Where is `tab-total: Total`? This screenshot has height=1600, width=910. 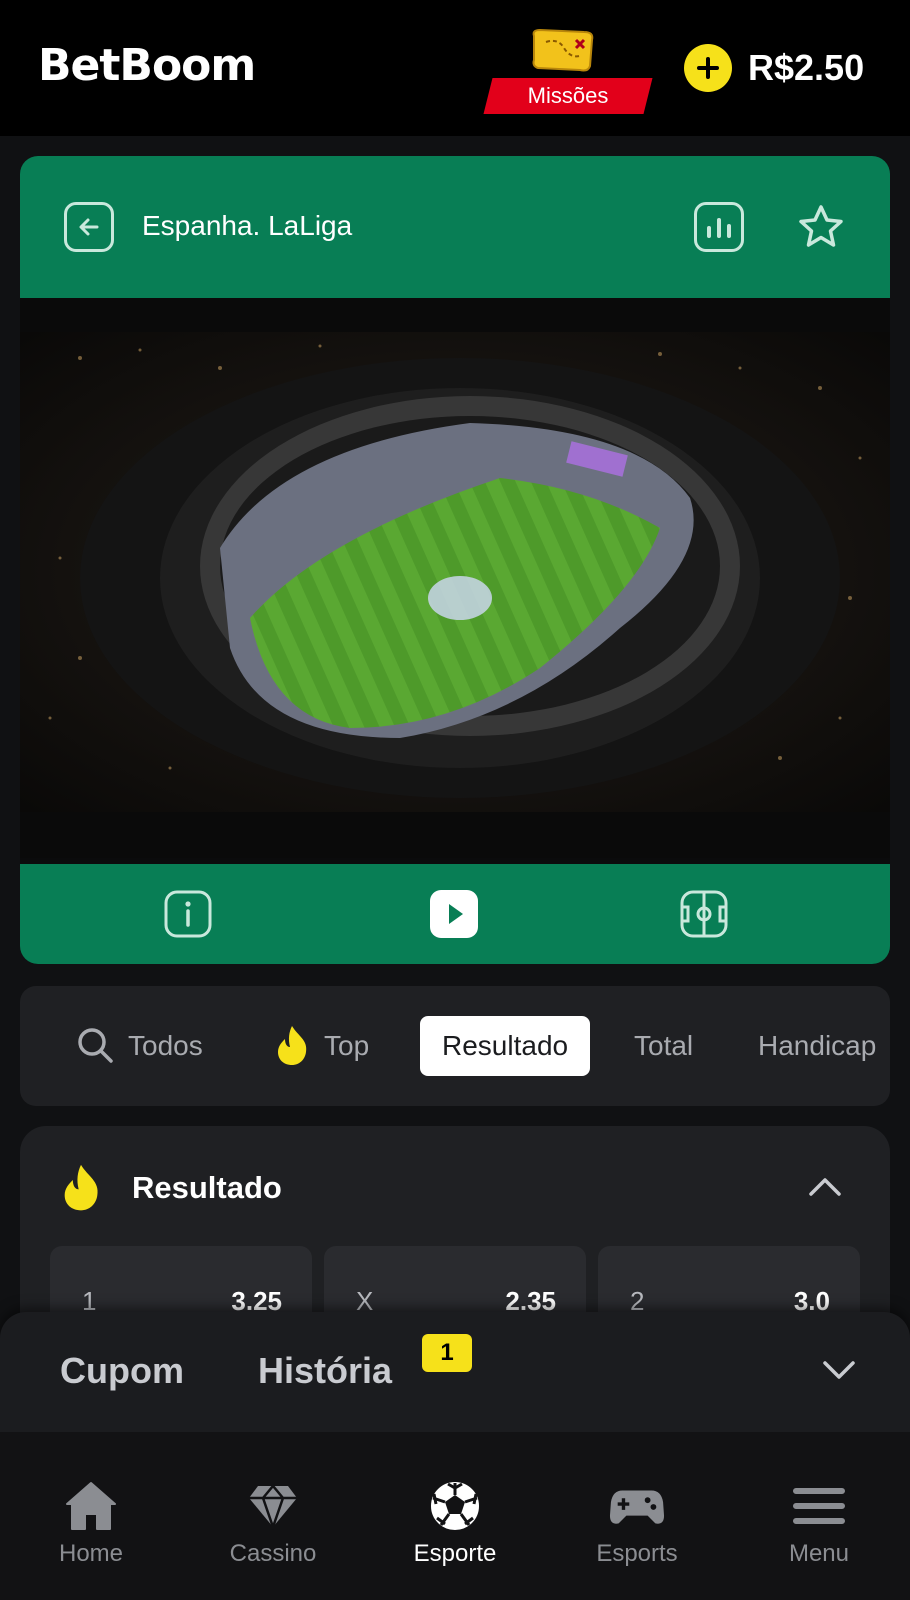 tab-total: Total is located at coordinates (663, 1046).